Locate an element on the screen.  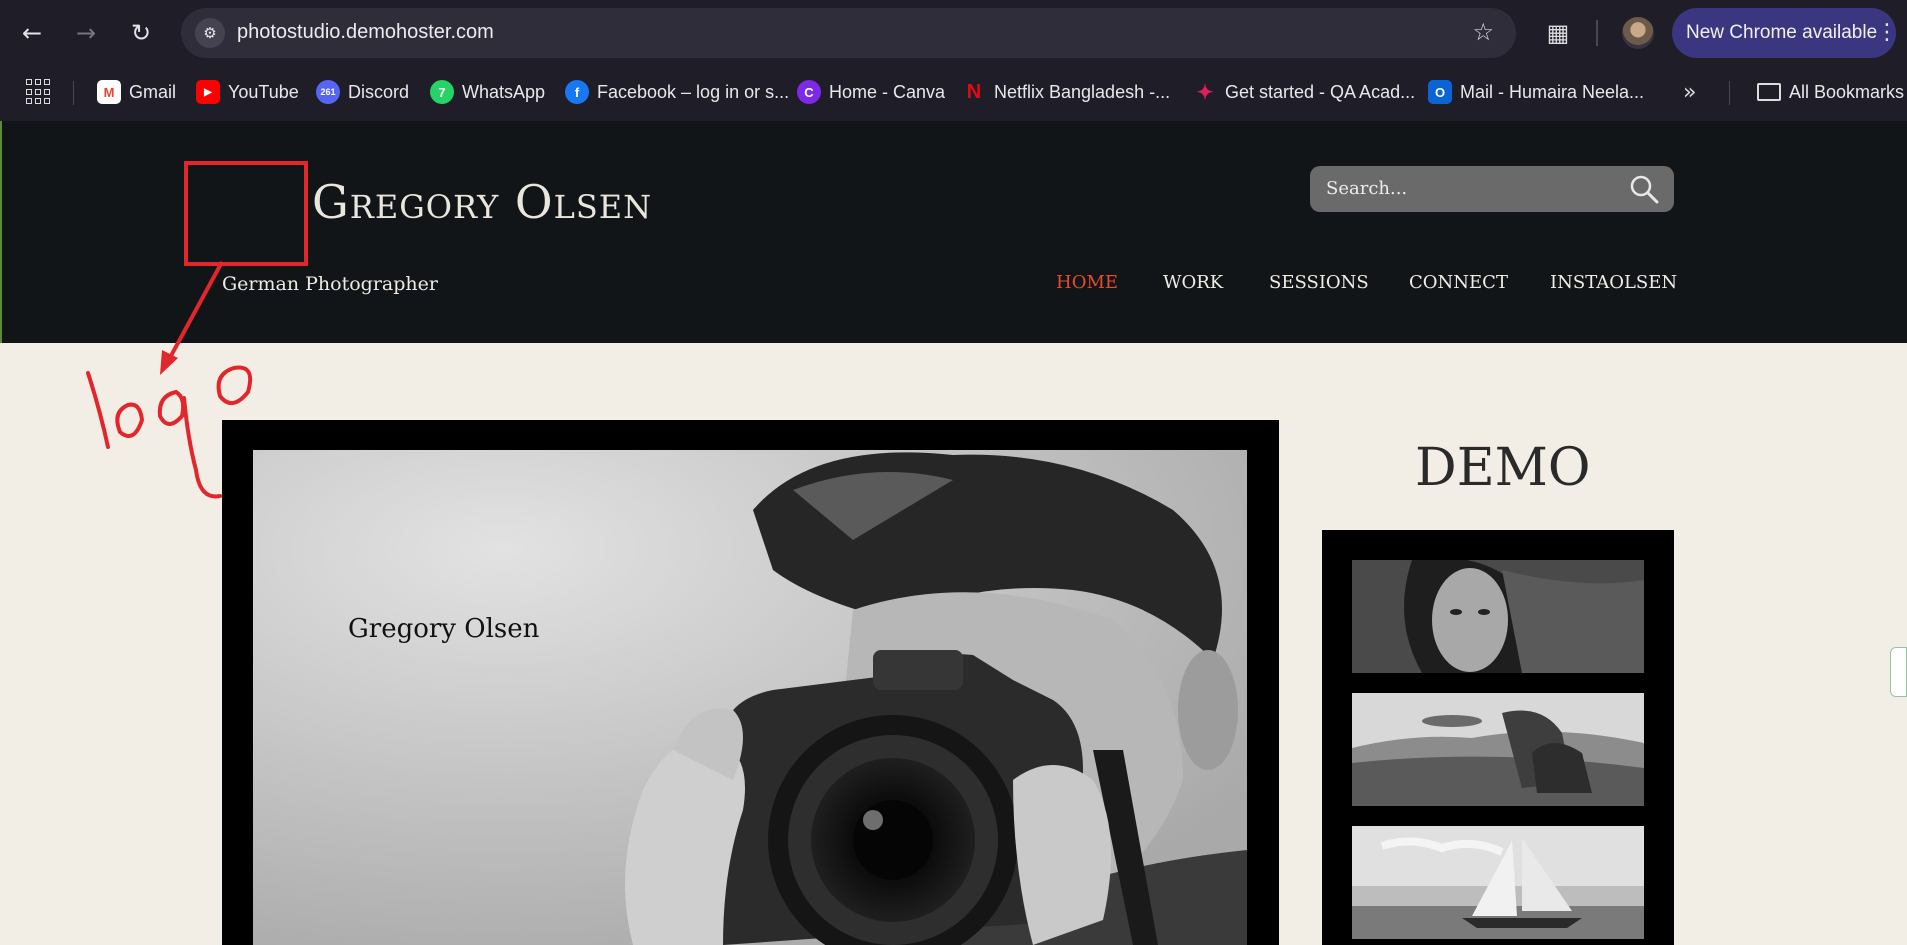
bookmark-canva: C Home - Canva is located at coordinates (871, 92).